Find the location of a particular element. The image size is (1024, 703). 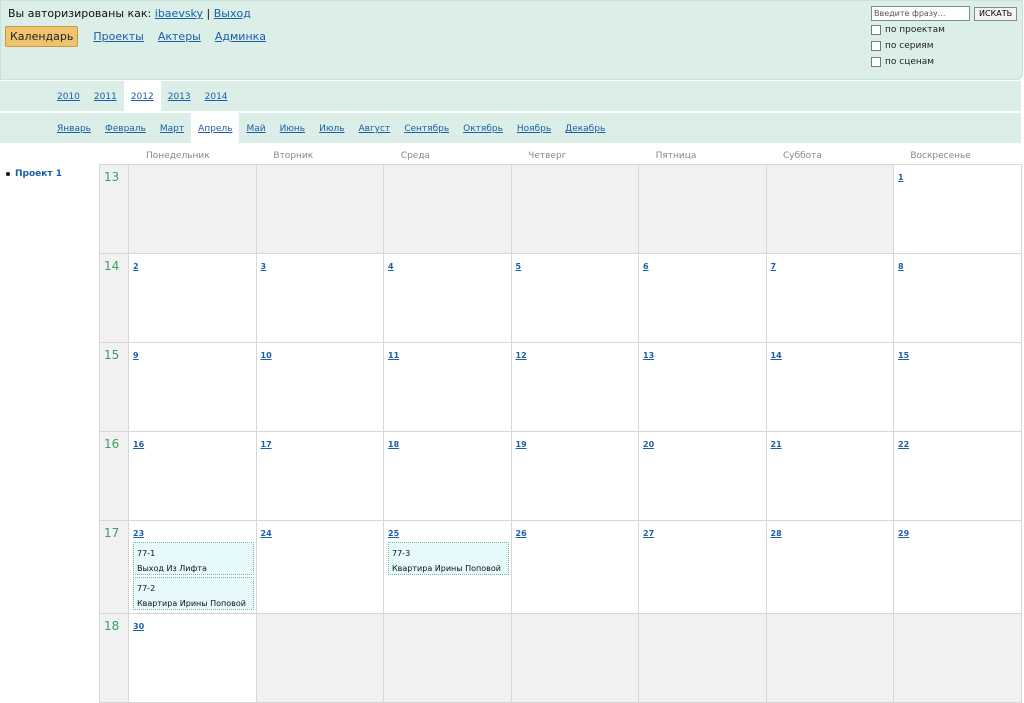

day-number-link: 26 is located at coordinates (521, 533).